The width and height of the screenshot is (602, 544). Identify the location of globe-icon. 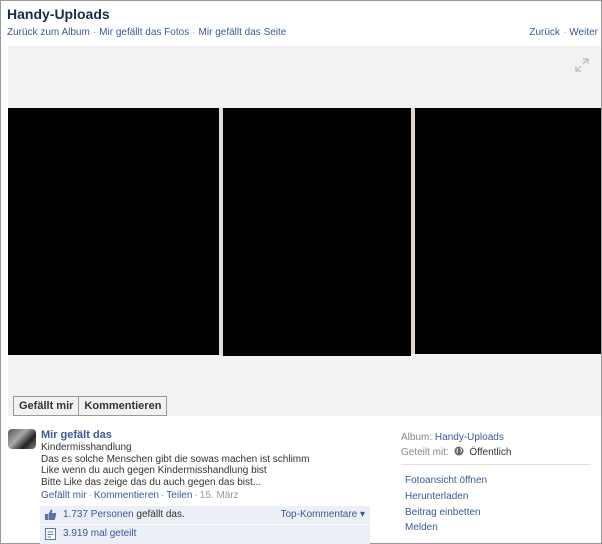
(459, 451).